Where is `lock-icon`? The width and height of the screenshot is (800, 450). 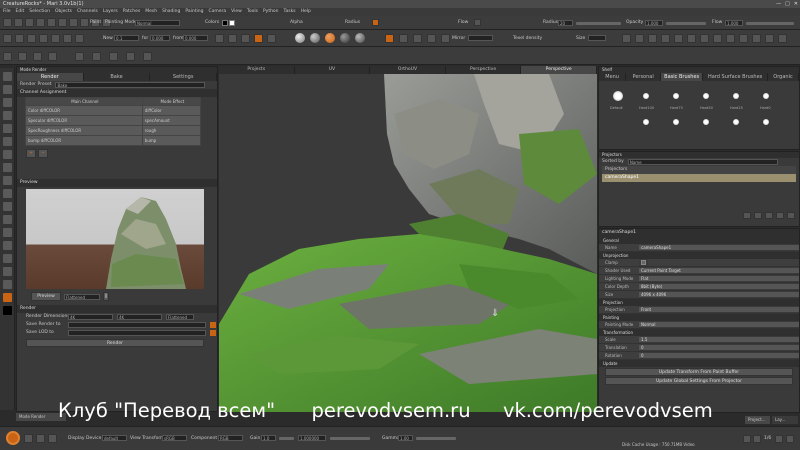 lock-icon is located at coordinates (52, 56).